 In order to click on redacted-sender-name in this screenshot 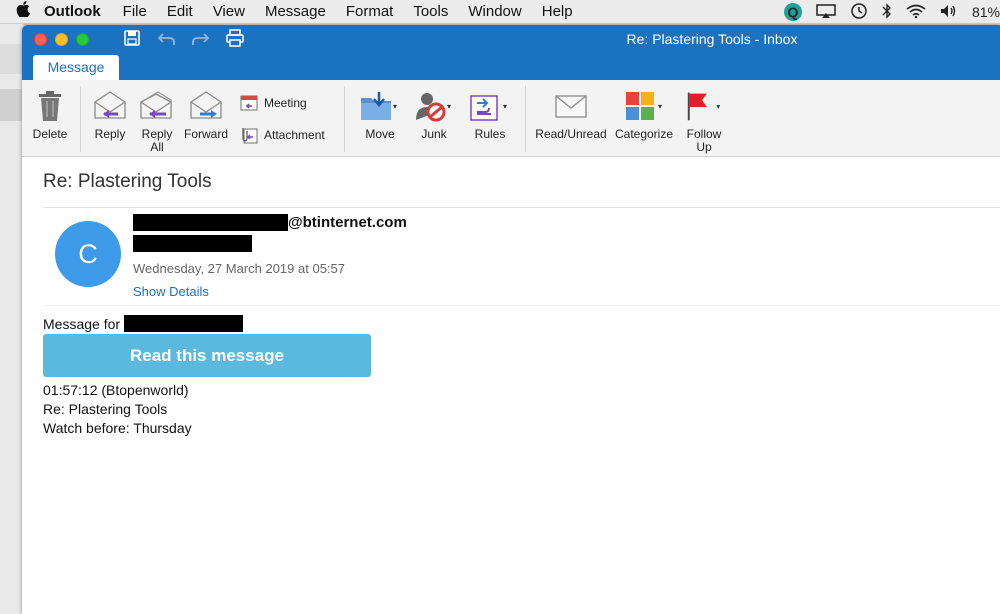, I will do `click(210, 222)`.